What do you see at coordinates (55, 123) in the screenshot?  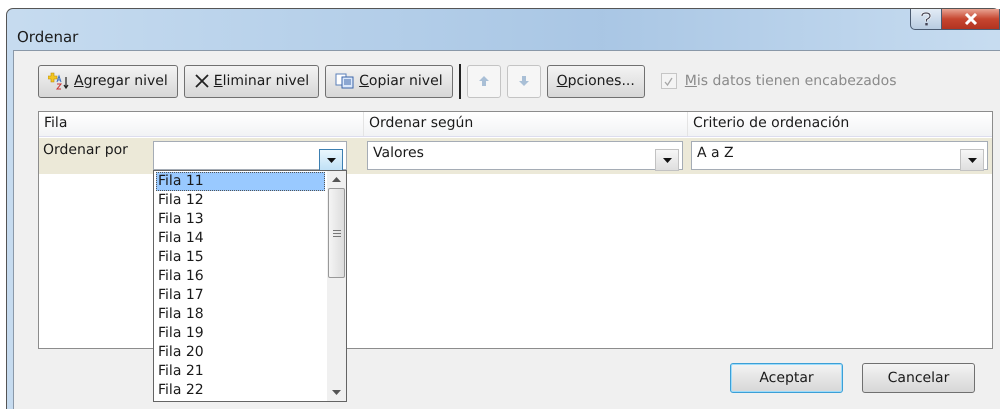 I see `column-header: Fila` at bounding box center [55, 123].